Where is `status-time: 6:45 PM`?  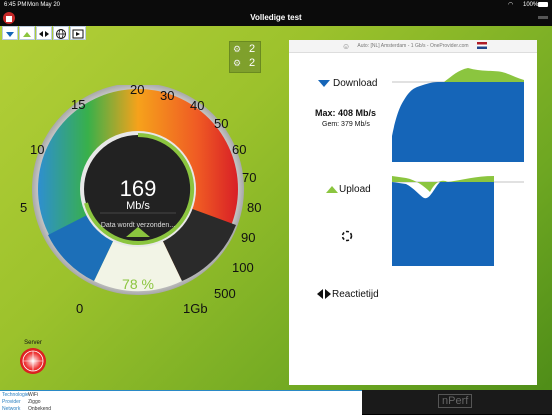 status-time: 6:45 PM is located at coordinates (15, 5).